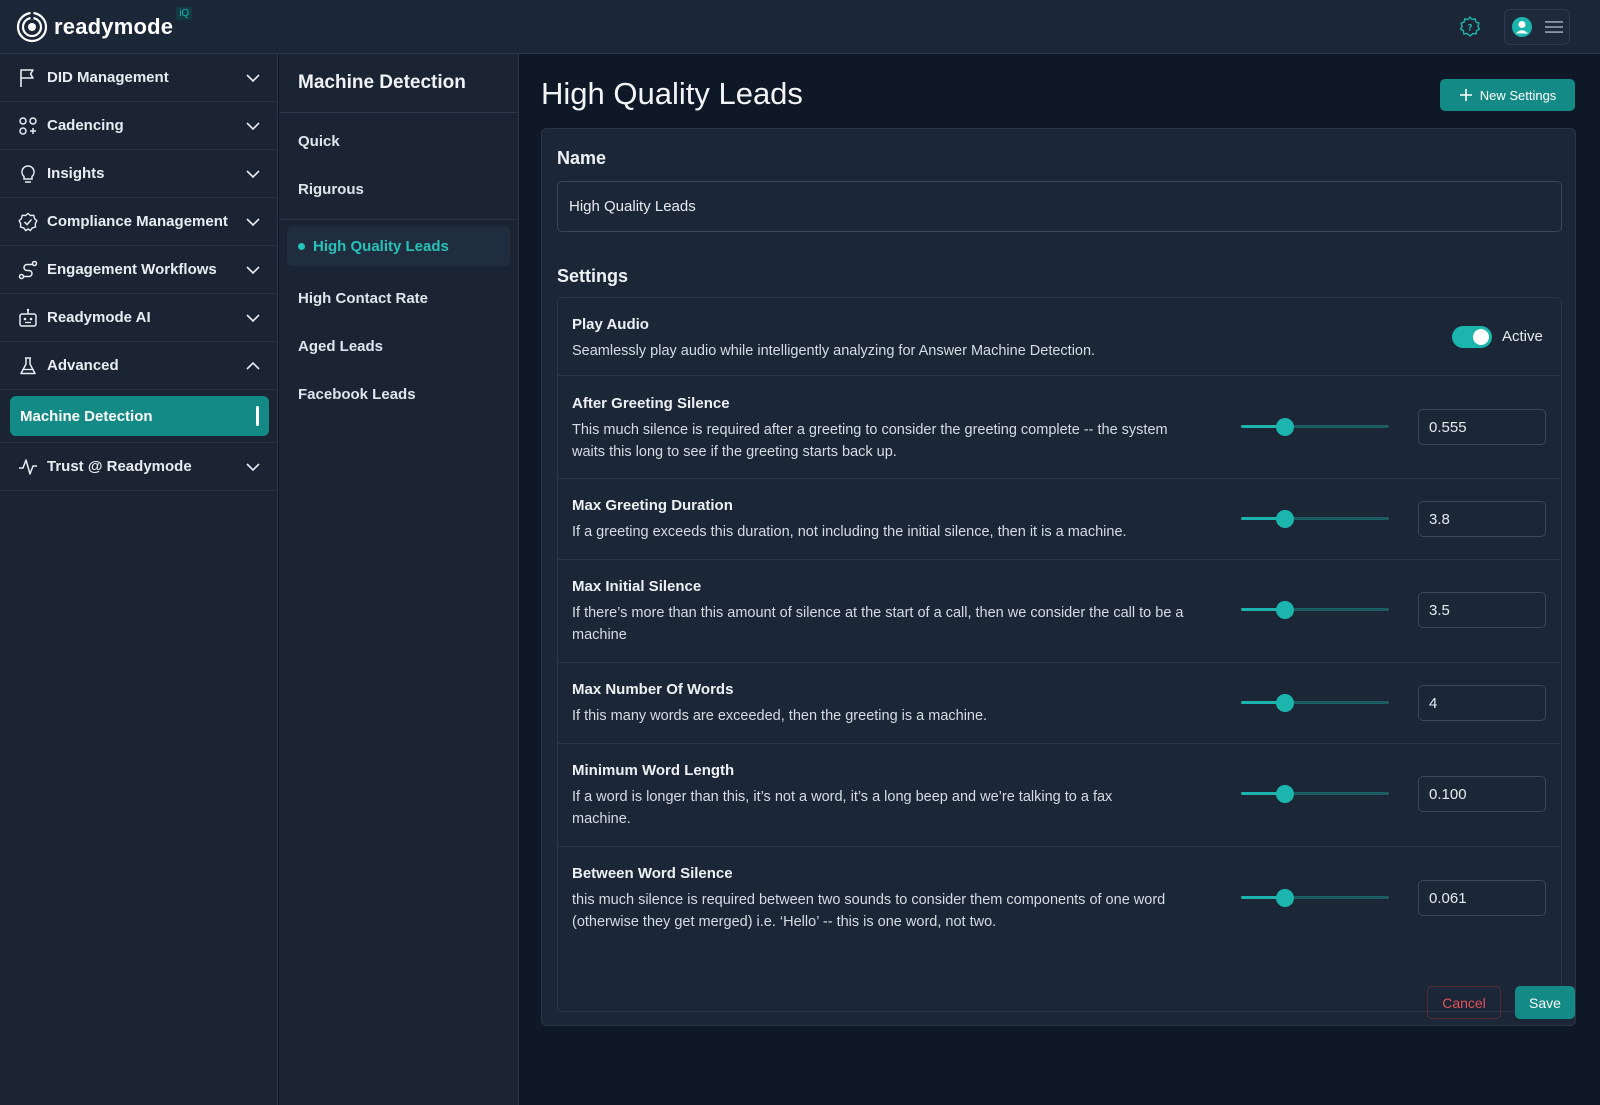 The image size is (1600, 1105). Describe the element at coordinates (1315, 703) in the screenshot. I see `max-number-of-words-slider` at that location.